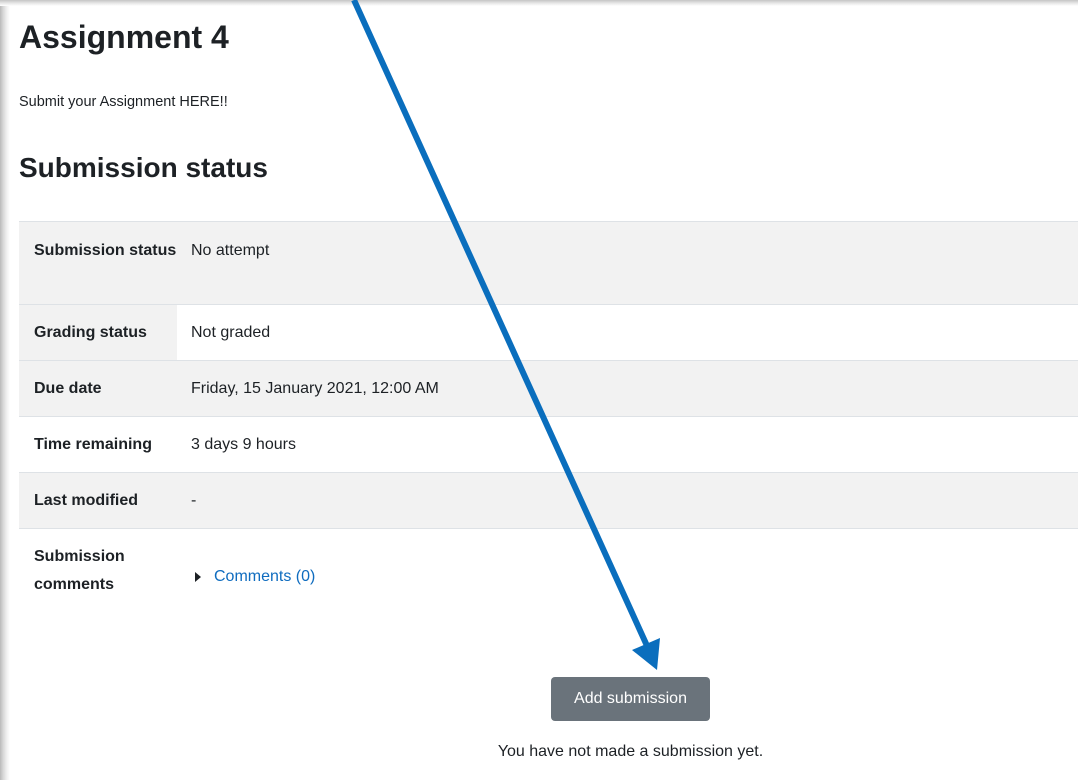 This screenshot has width=1078, height=780. What do you see at coordinates (627, 500) in the screenshot?
I see `row-value-last-modified: -` at bounding box center [627, 500].